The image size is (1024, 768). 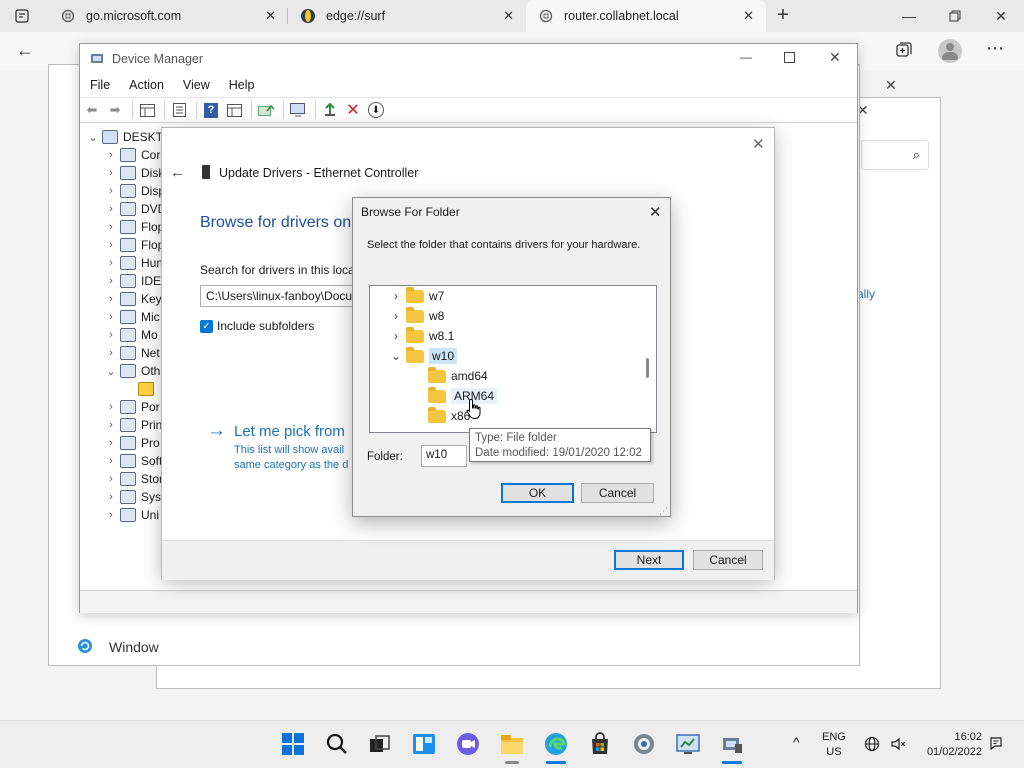 I want to click on enable-device-icon, so click(x=330, y=110).